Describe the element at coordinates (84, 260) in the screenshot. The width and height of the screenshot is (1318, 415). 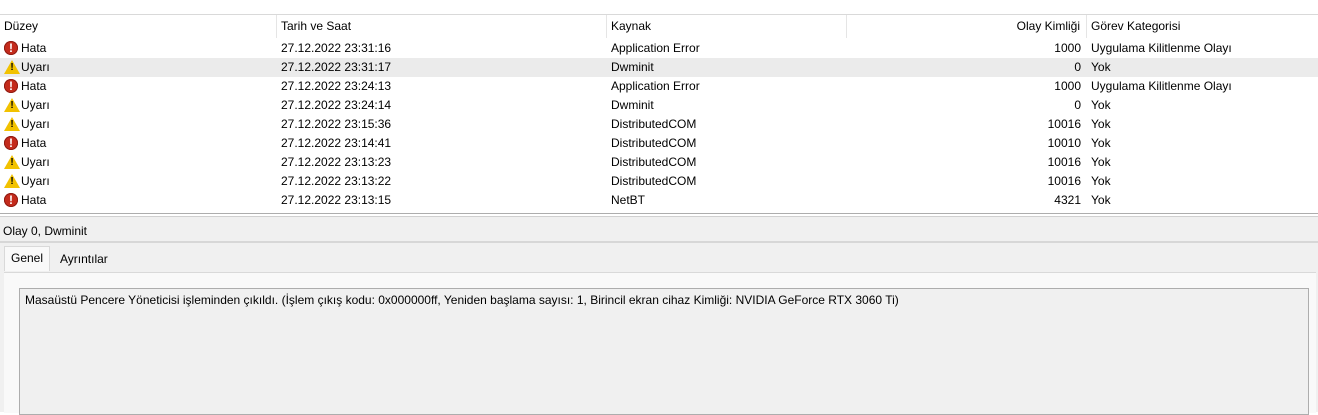
I see `tab-ayrintilar: Ayrıntılar` at that location.